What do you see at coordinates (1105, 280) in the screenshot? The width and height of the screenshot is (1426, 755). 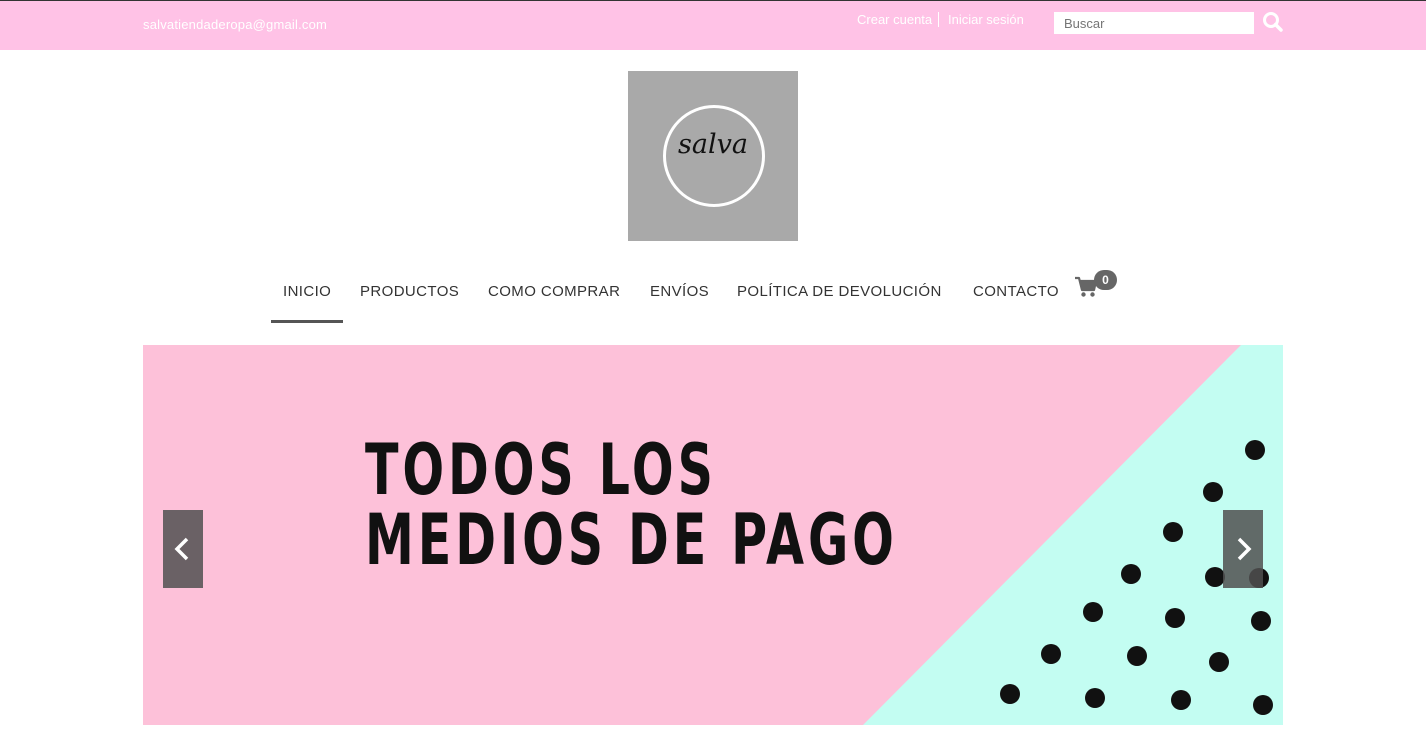 I see `cart-count-badge: 0` at bounding box center [1105, 280].